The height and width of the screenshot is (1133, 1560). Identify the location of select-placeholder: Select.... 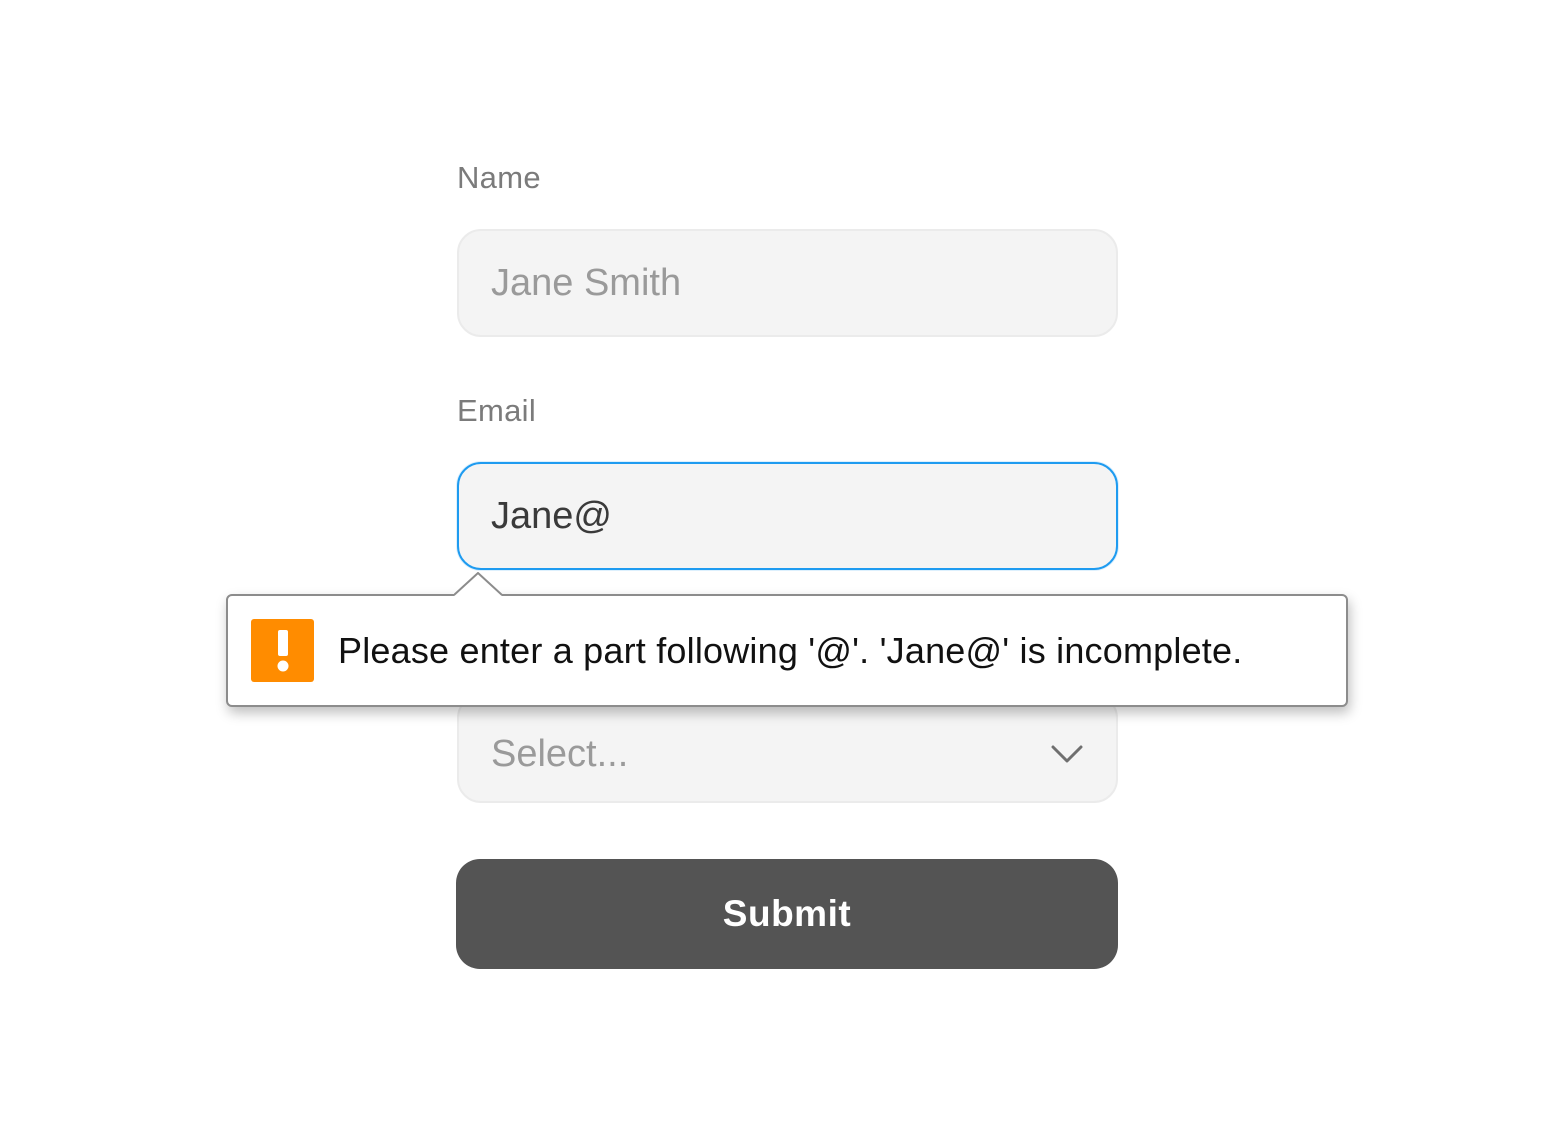
(560, 754).